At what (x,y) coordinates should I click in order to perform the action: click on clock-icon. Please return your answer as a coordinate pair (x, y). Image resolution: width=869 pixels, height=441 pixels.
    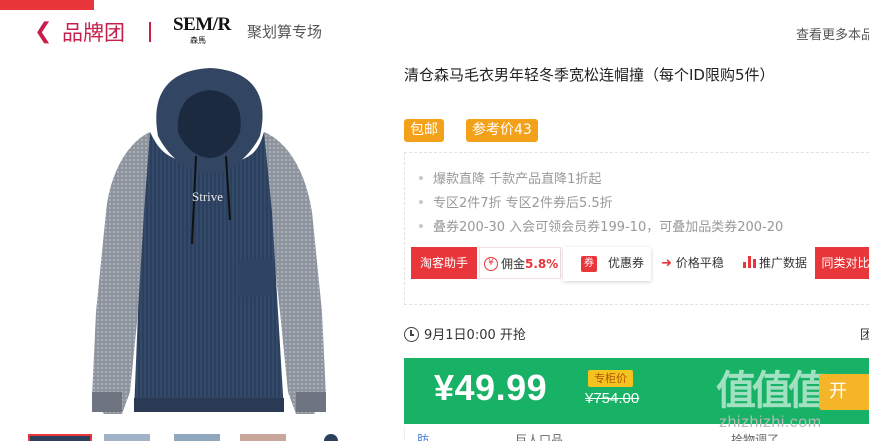
    Looking at the image, I should click on (411, 334).